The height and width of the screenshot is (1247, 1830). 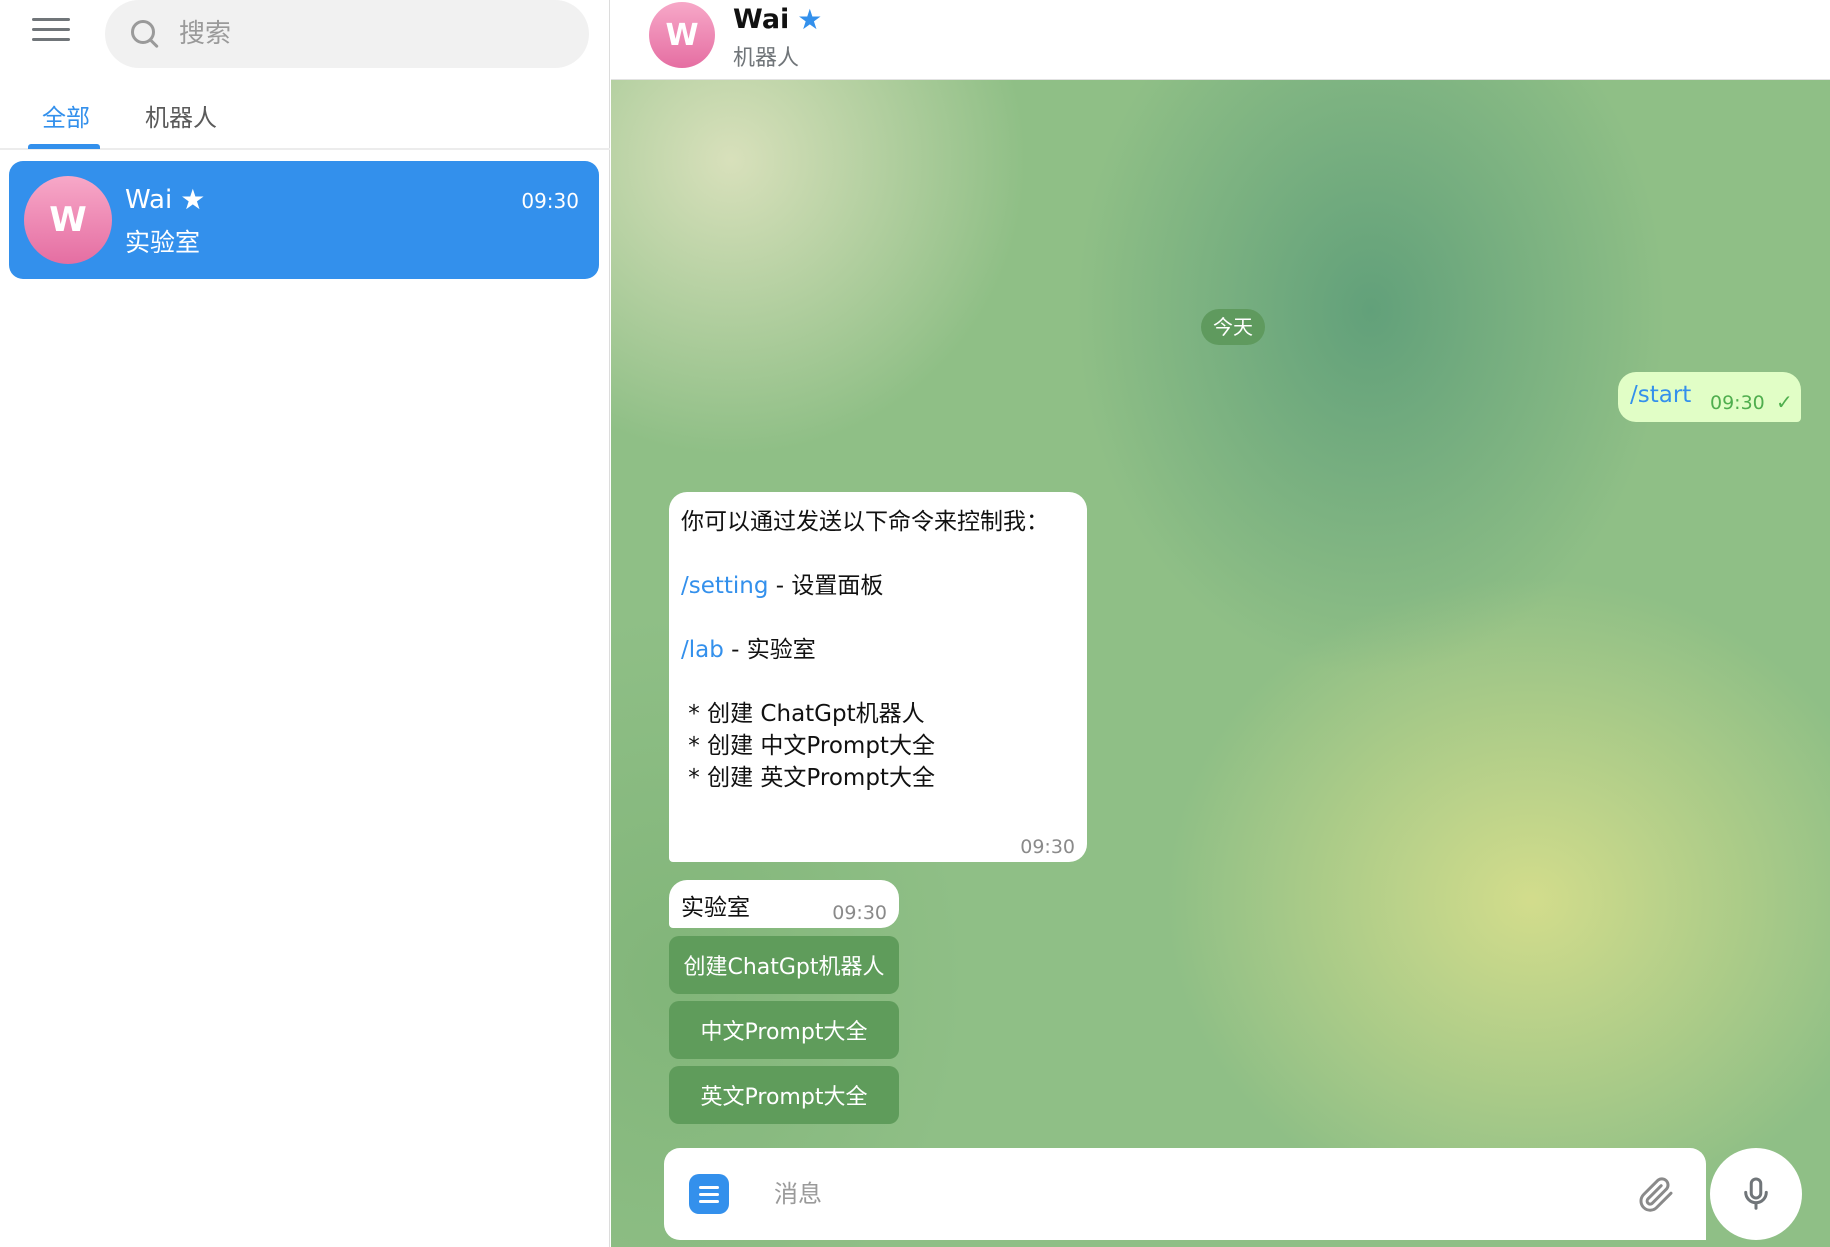 I want to click on list-item: * 创建 ChatGpt机器人, so click(x=803, y=714).